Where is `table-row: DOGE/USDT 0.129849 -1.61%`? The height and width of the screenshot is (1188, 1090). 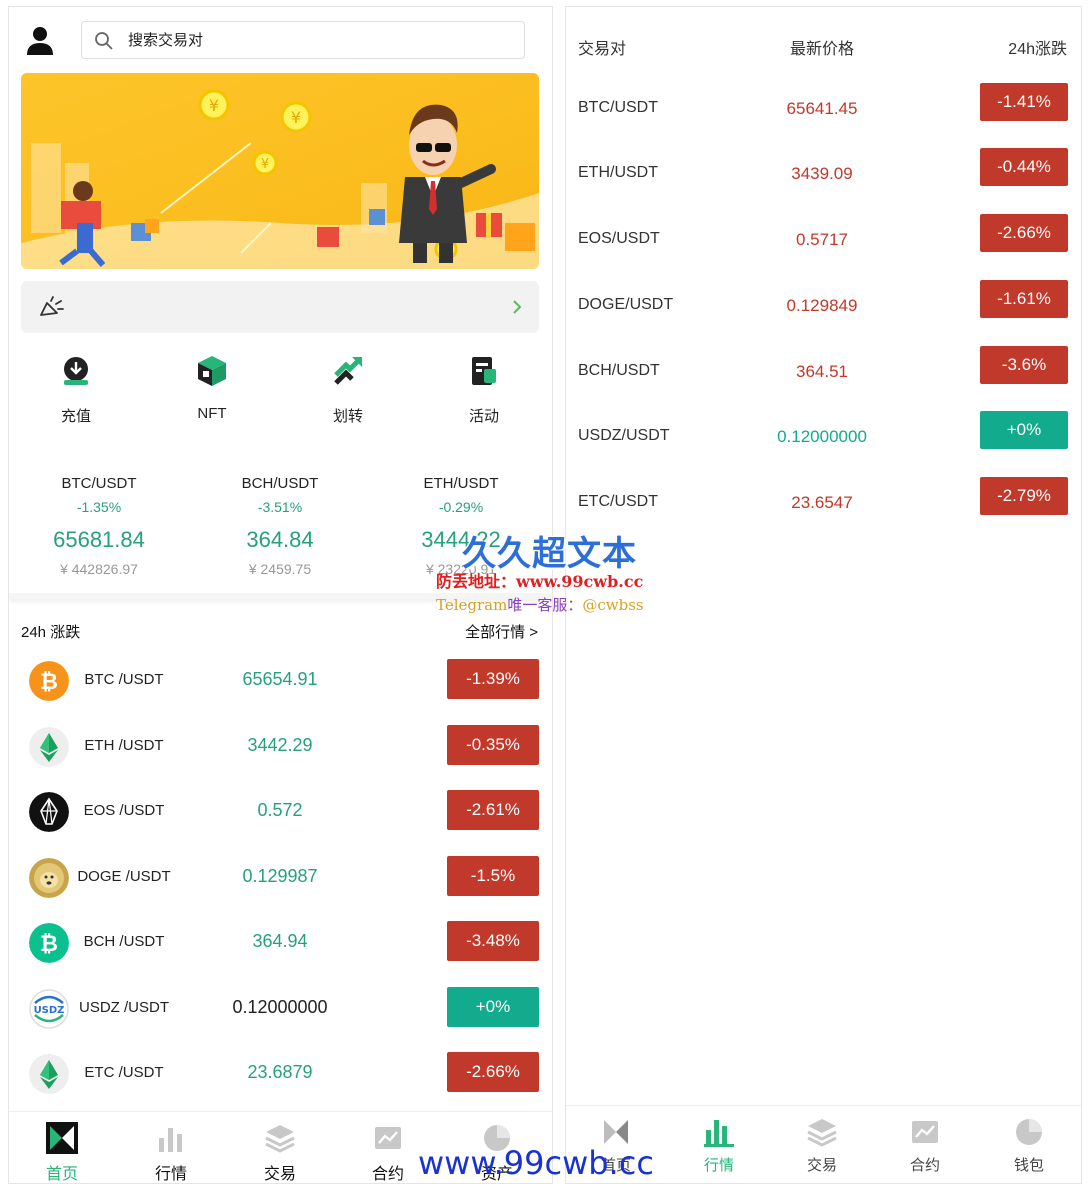
table-row: DOGE/USDT 0.129849 -1.61% is located at coordinates (823, 306).